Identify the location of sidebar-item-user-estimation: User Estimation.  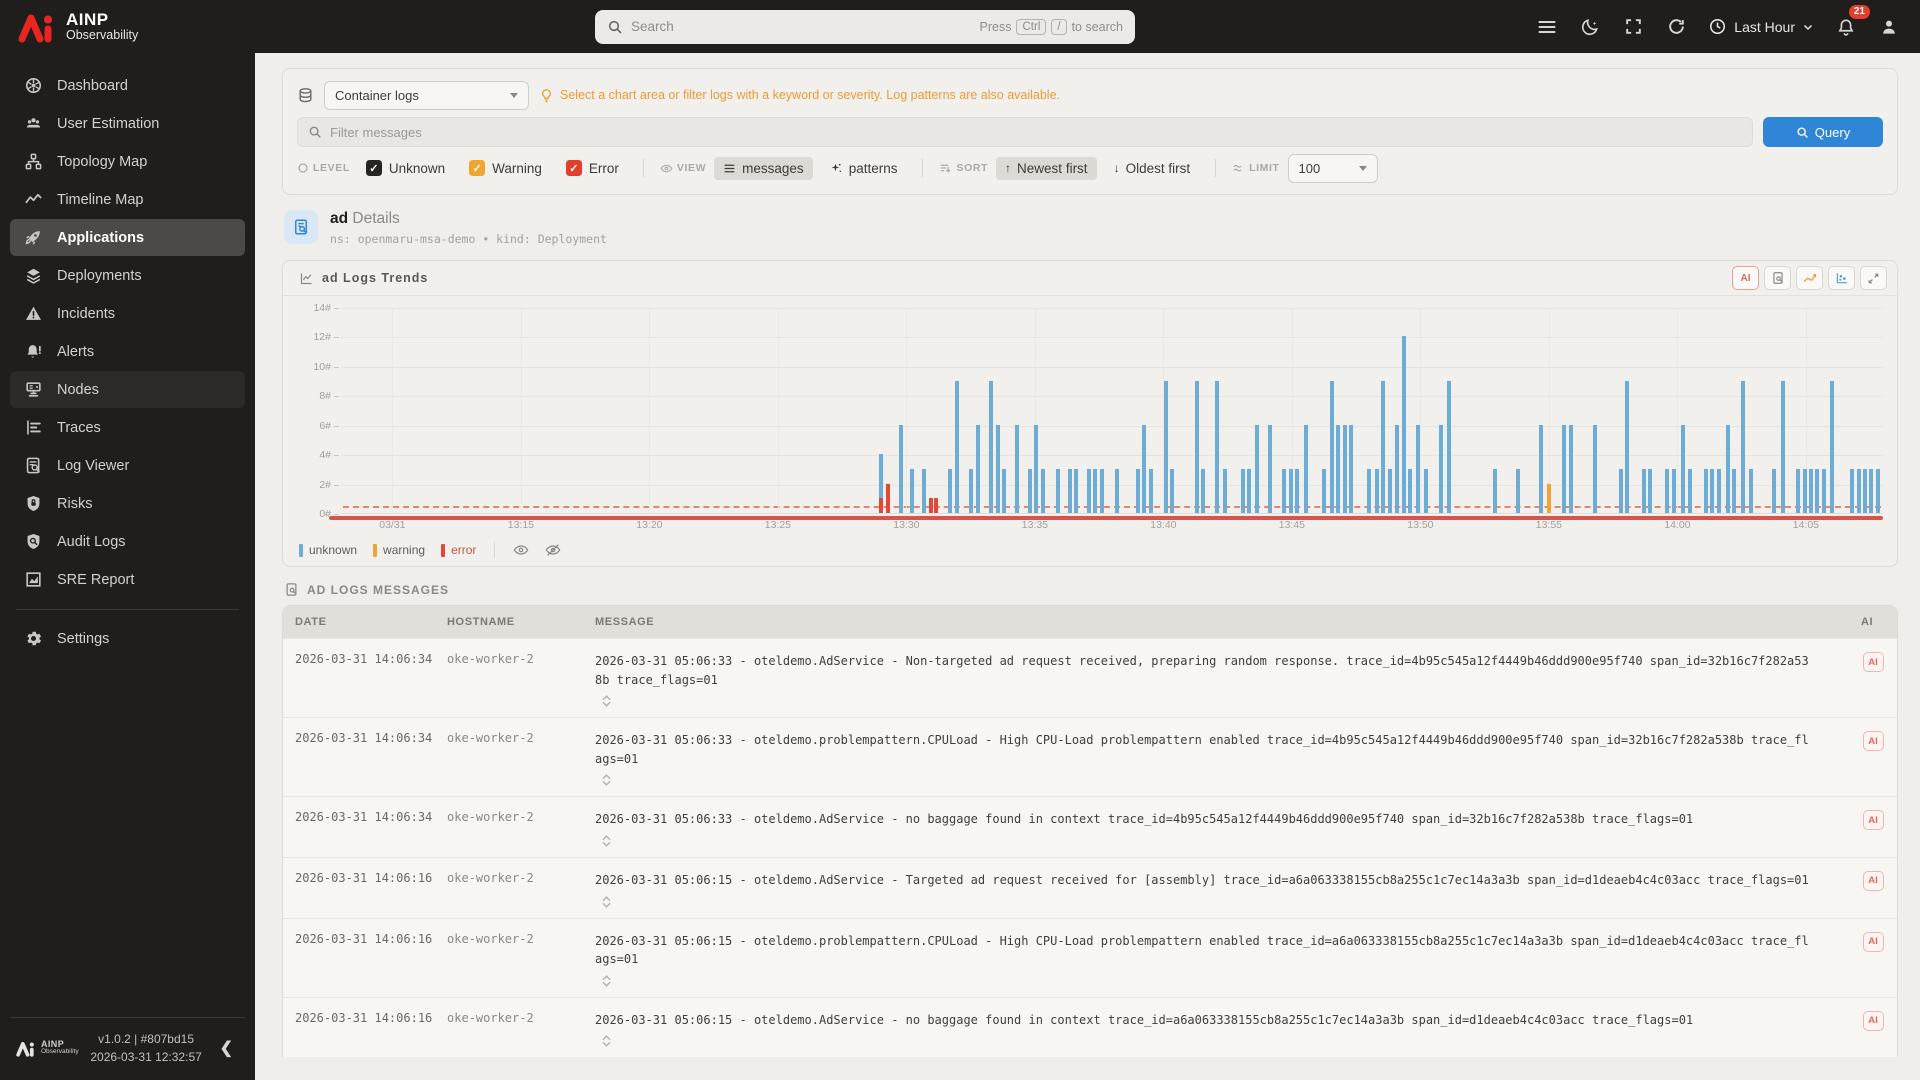
(127, 123).